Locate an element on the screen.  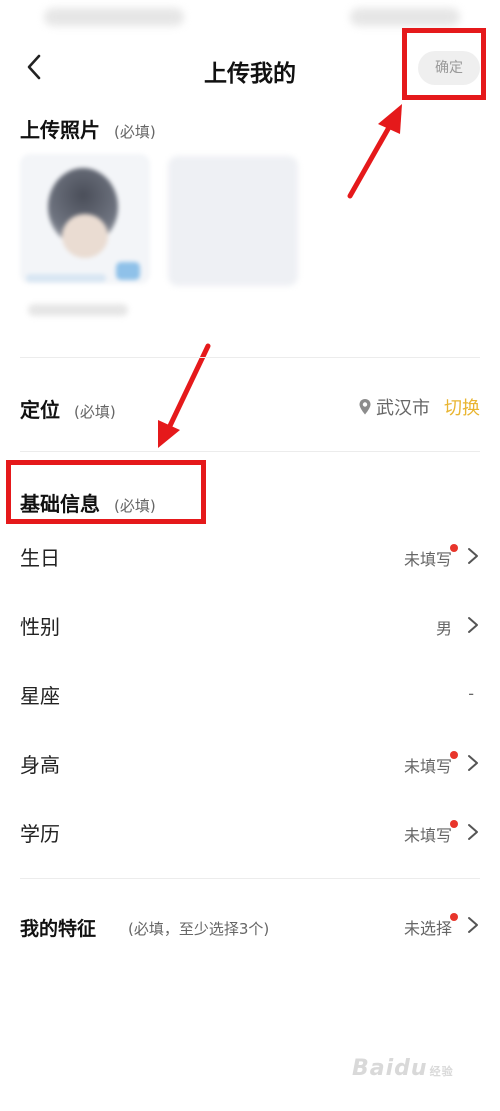
row-label: 学历 is located at coordinates (40, 834).